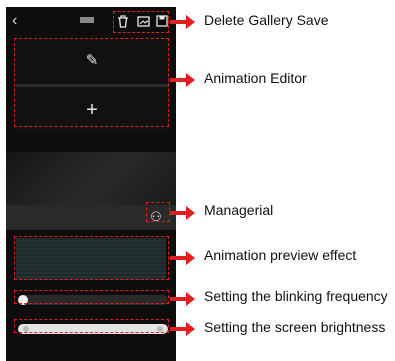  I want to click on blink-highlight, so click(91, 297).